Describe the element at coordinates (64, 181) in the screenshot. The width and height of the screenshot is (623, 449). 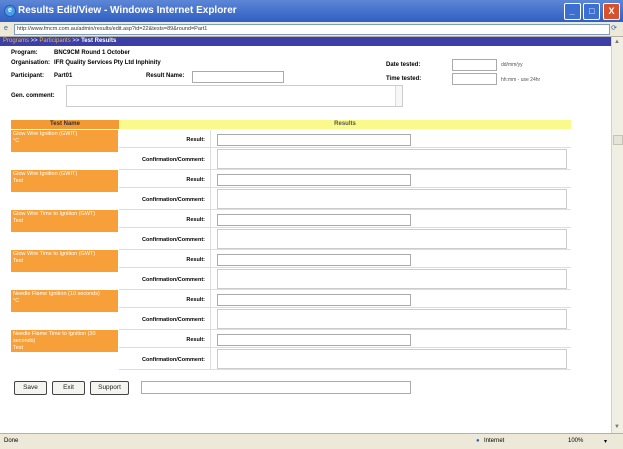
I see `test-name-cell: Glow Wire Ignition (GWIT) Test` at that location.